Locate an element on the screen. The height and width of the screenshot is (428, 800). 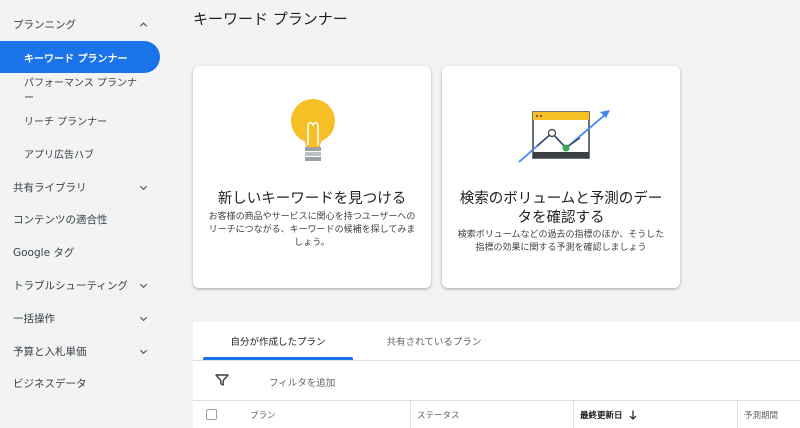
column-header-status: ステータス is located at coordinates (438, 414).